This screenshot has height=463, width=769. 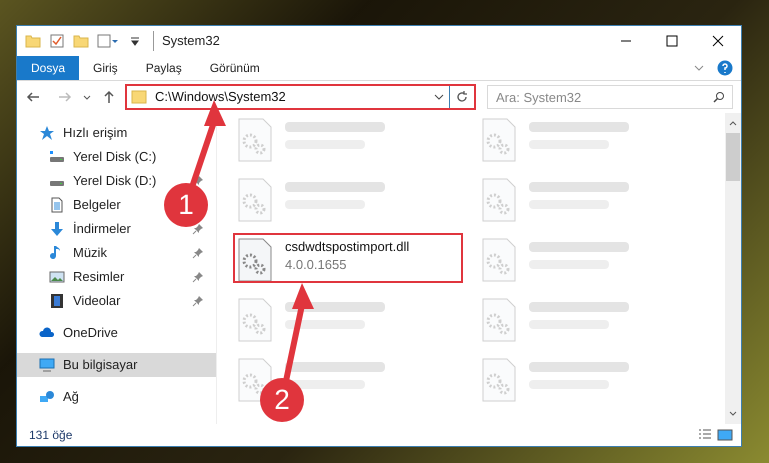 I want to click on help-icon, so click(x=725, y=68).